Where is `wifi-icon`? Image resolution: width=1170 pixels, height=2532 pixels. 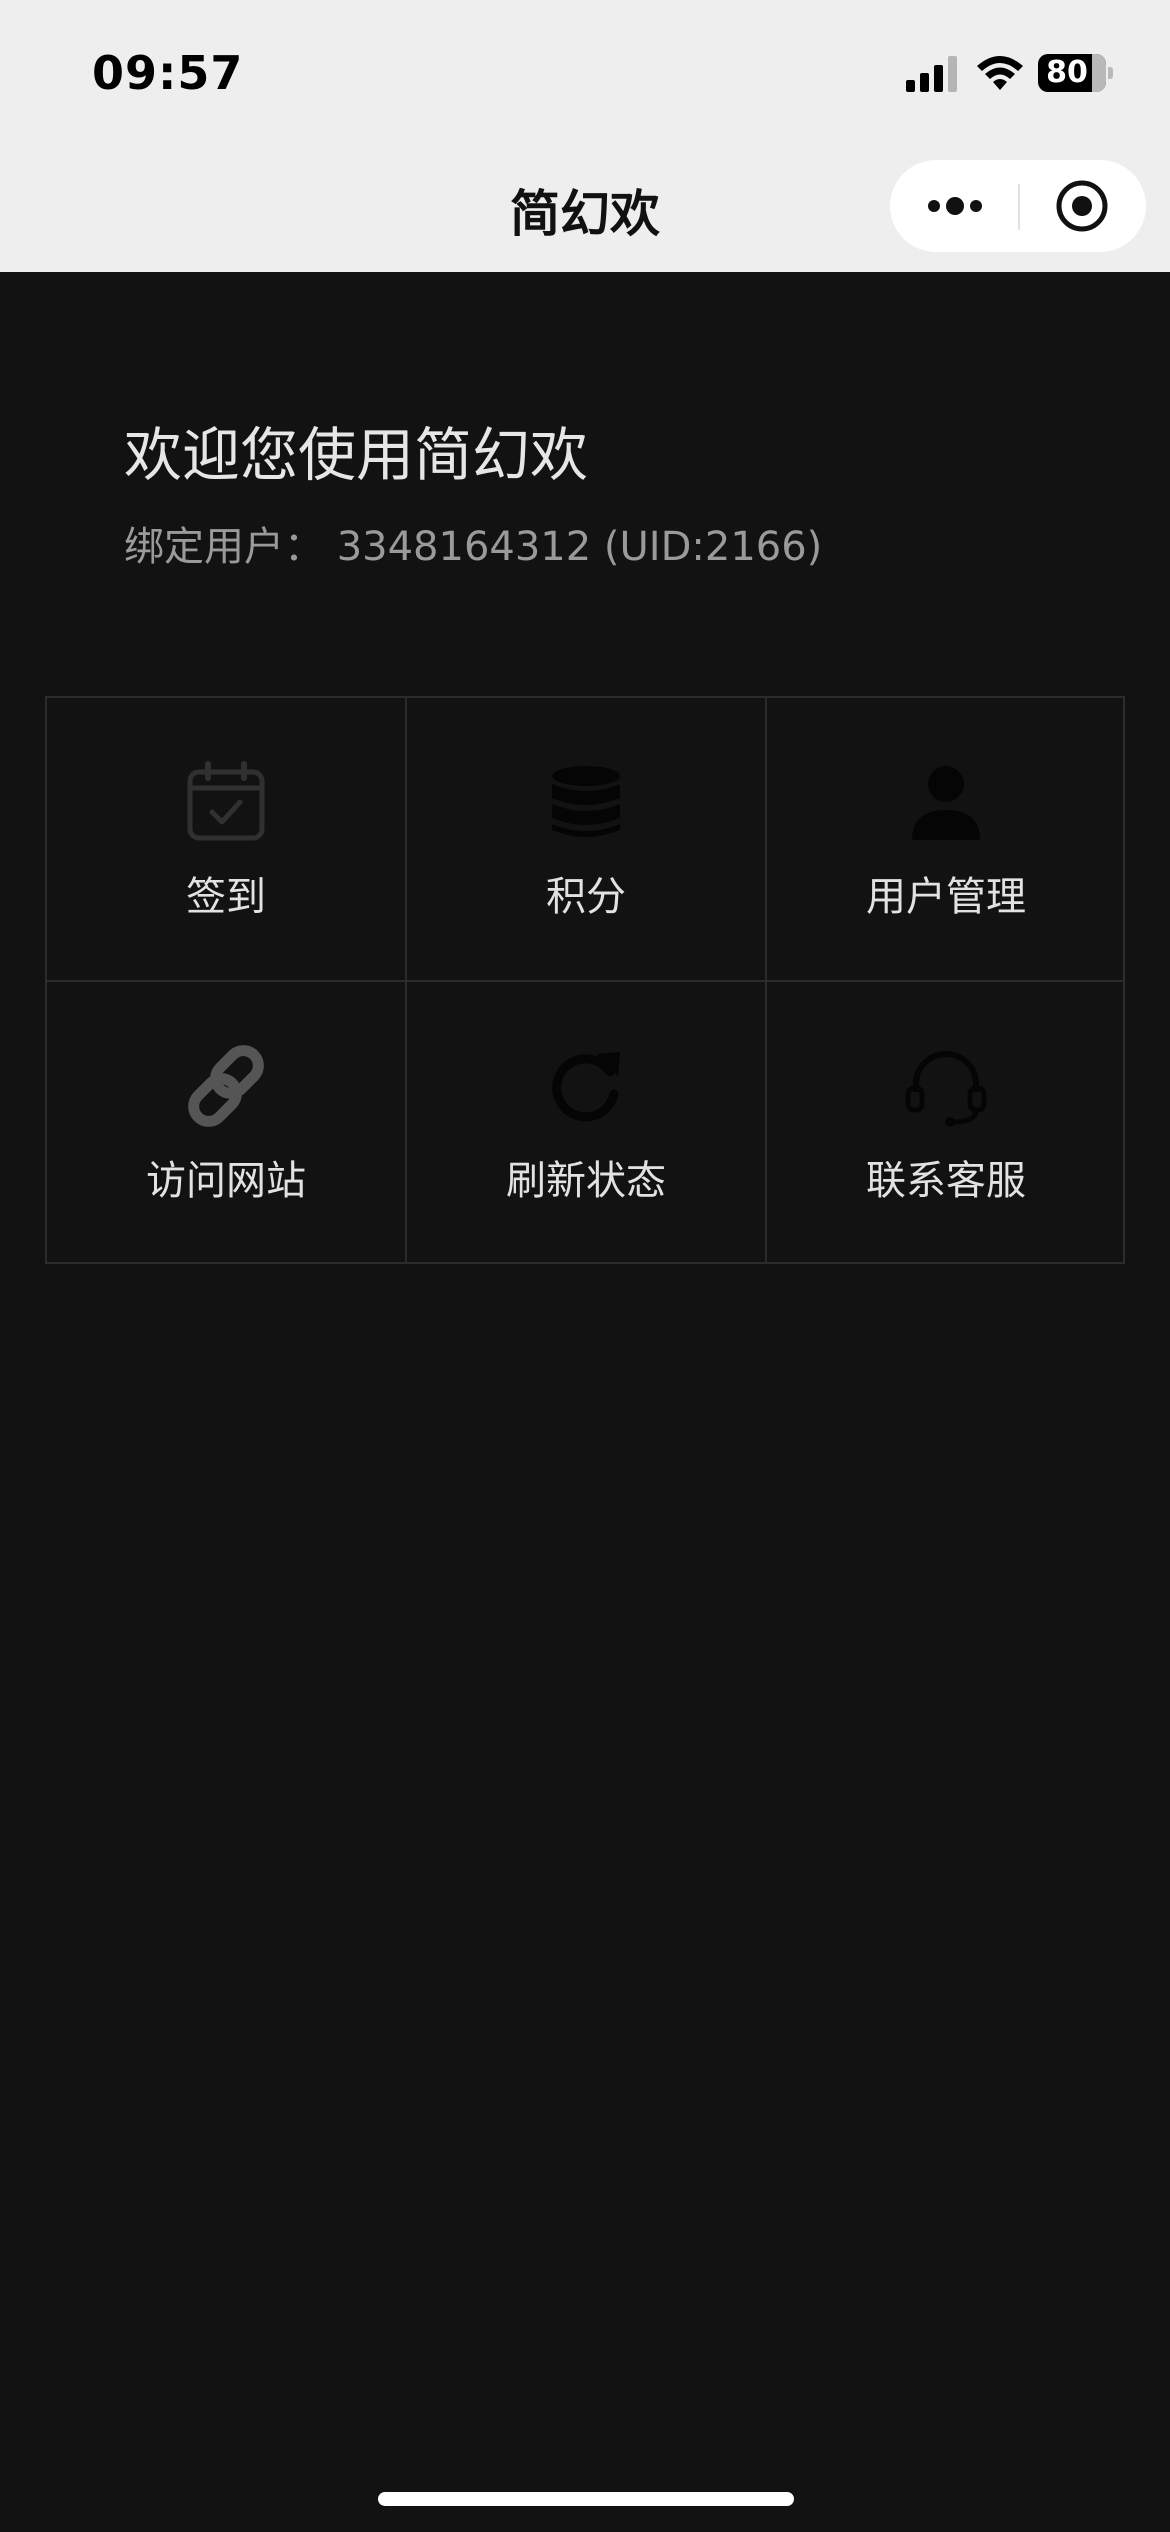
wifi-icon is located at coordinates (1000, 73).